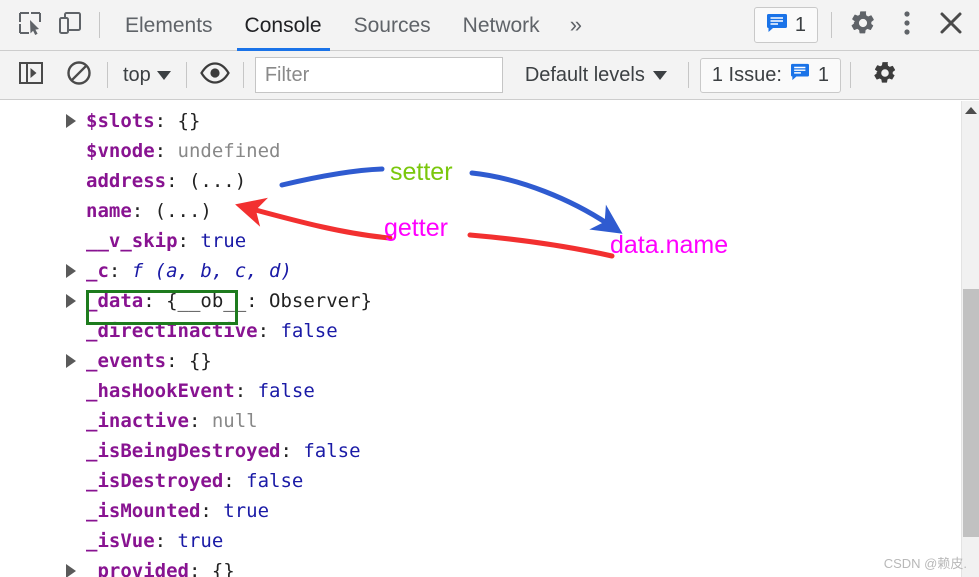 This screenshot has width=979, height=577. Describe the element at coordinates (30, 25) in the screenshot. I see `inspect-element-button` at that location.